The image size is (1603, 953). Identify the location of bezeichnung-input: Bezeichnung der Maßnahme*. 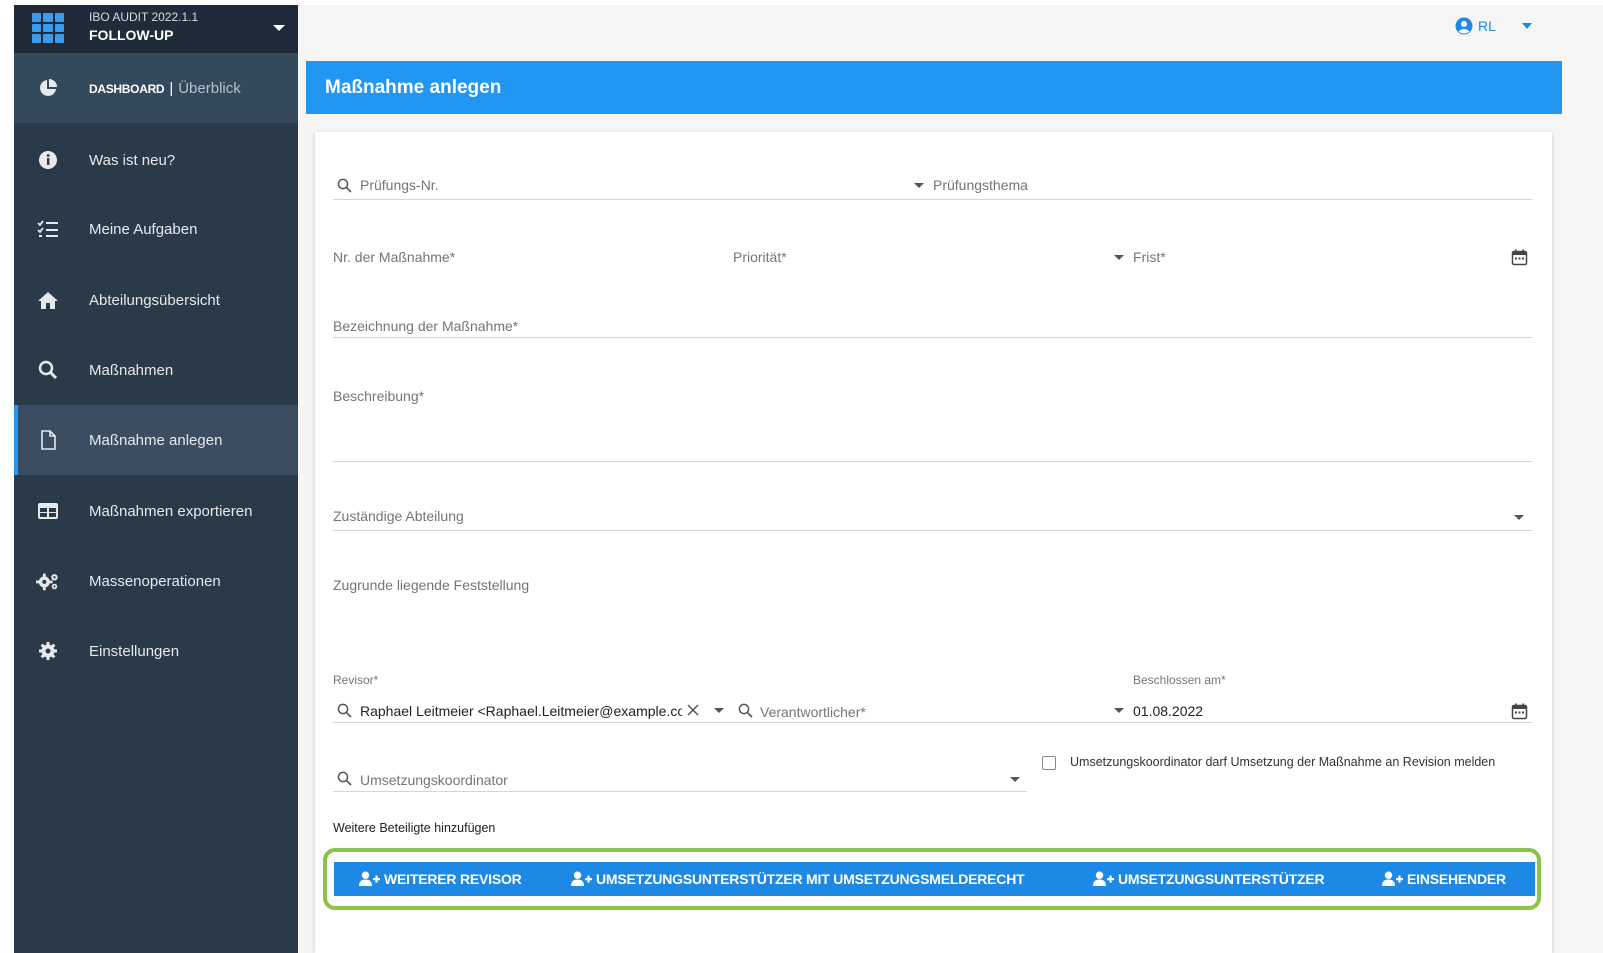
(932, 324).